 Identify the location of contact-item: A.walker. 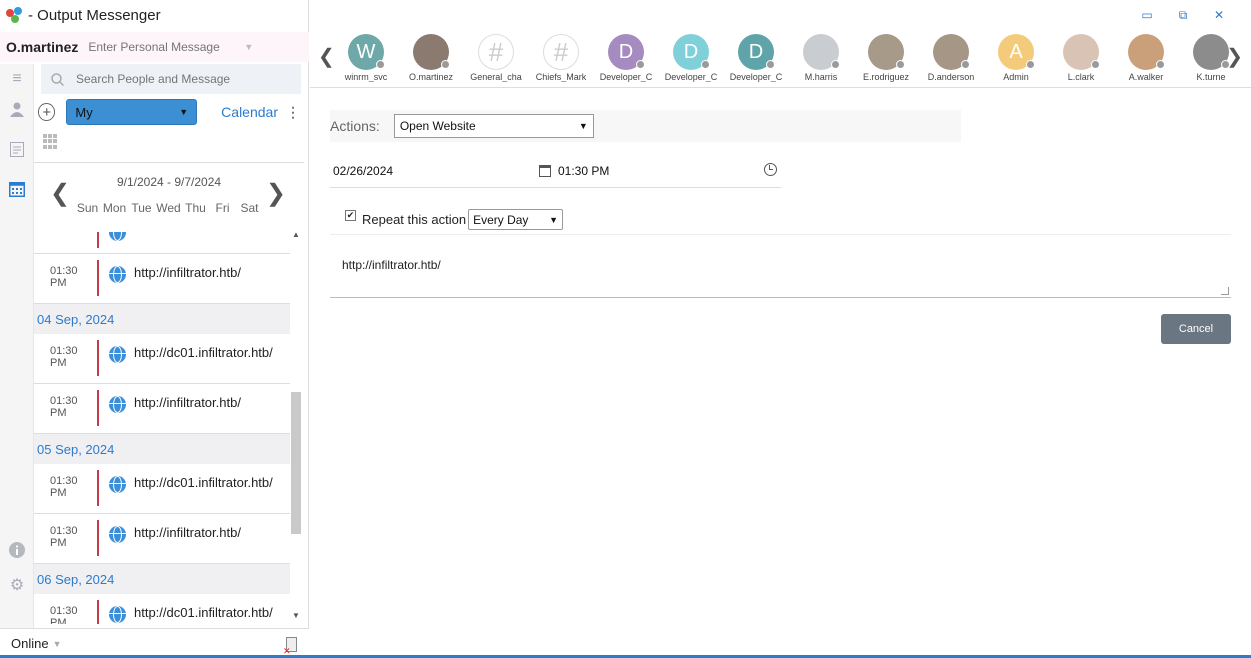
(1146, 58).